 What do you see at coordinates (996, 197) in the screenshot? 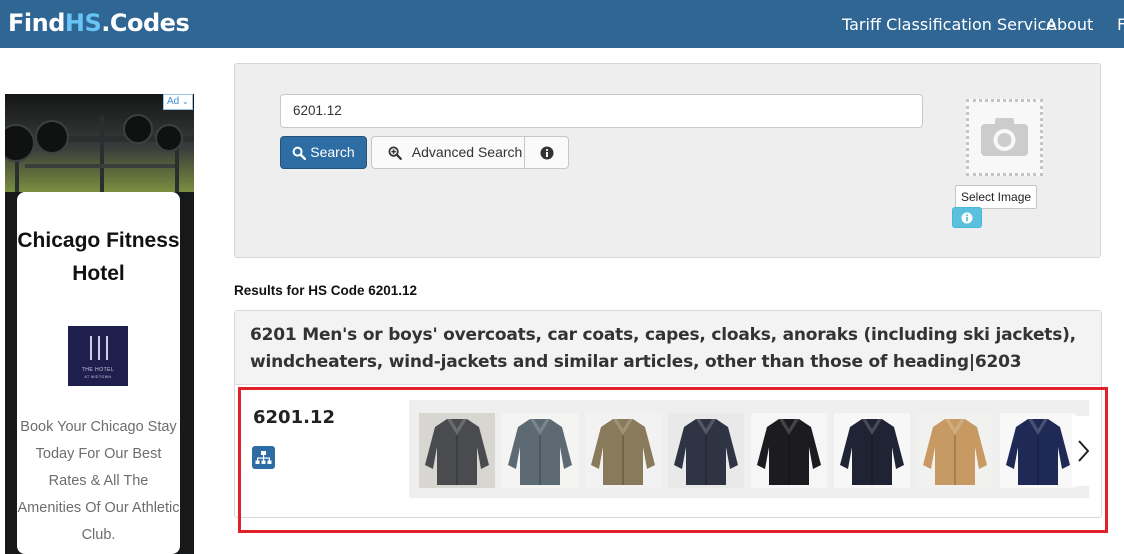
I see `select-image-button: Select Image` at bounding box center [996, 197].